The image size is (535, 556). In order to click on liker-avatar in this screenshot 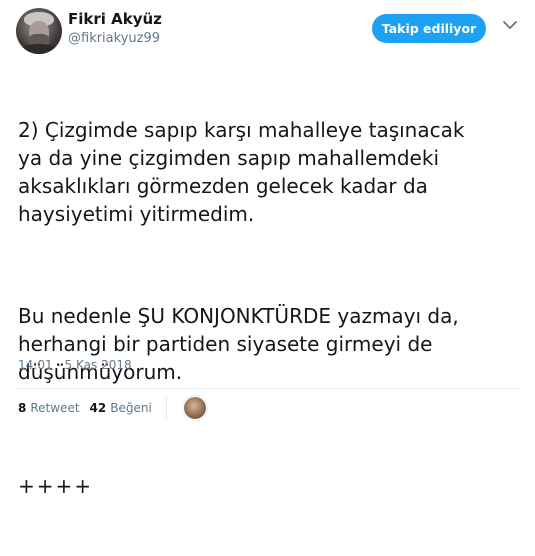, I will do `click(194, 408)`.